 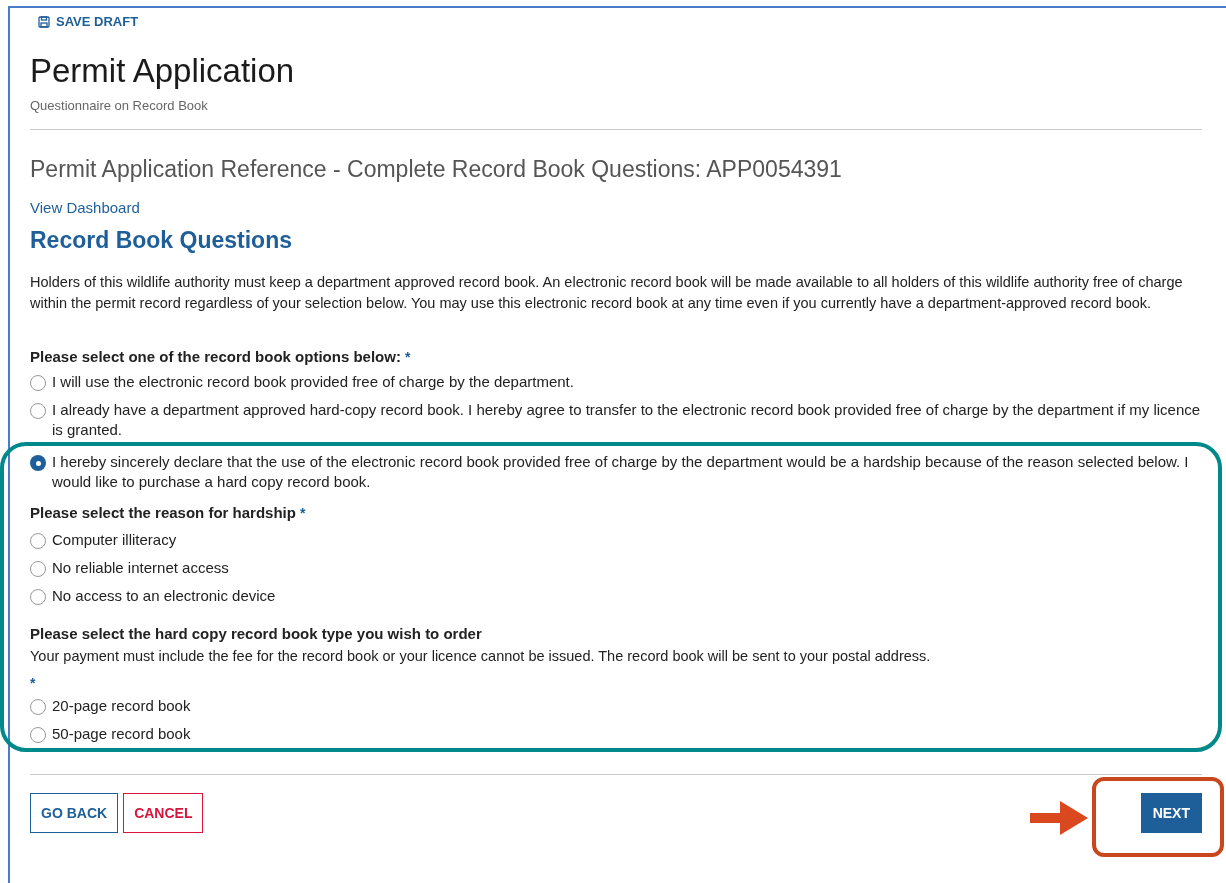 What do you see at coordinates (88, 22) in the screenshot?
I see `save-draft-button: SAVE DRAFT` at bounding box center [88, 22].